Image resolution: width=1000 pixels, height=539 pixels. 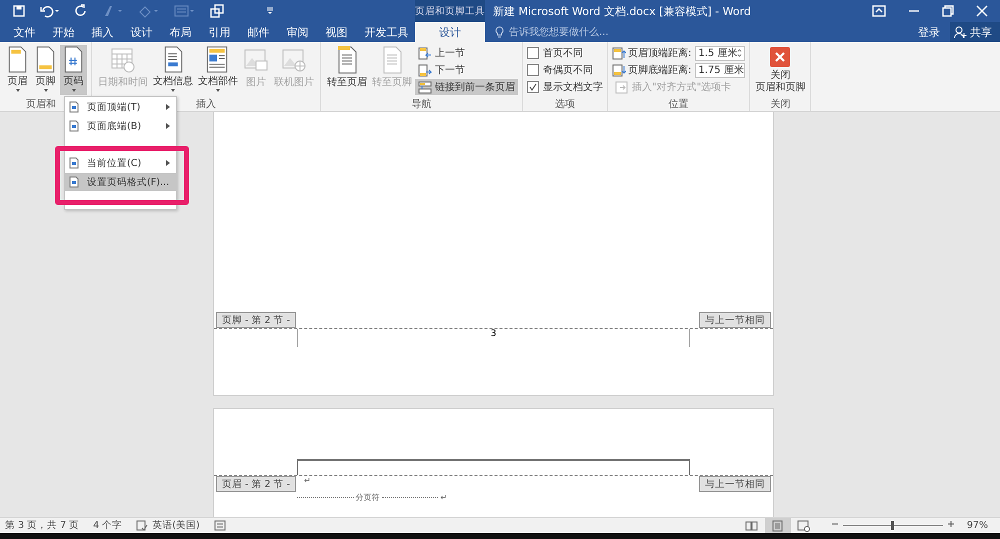 What do you see at coordinates (81, 11) in the screenshot?
I see `redo-icon` at bounding box center [81, 11].